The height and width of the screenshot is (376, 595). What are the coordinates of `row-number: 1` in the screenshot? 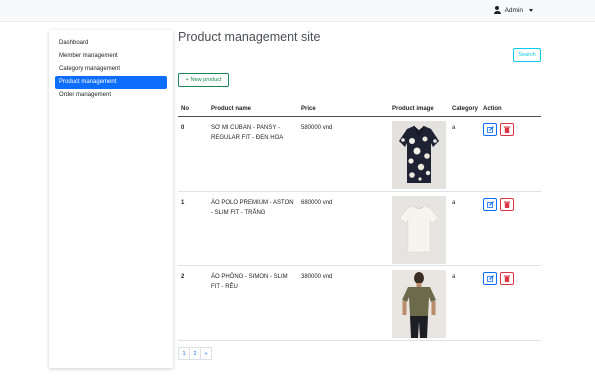 It's located at (183, 202).